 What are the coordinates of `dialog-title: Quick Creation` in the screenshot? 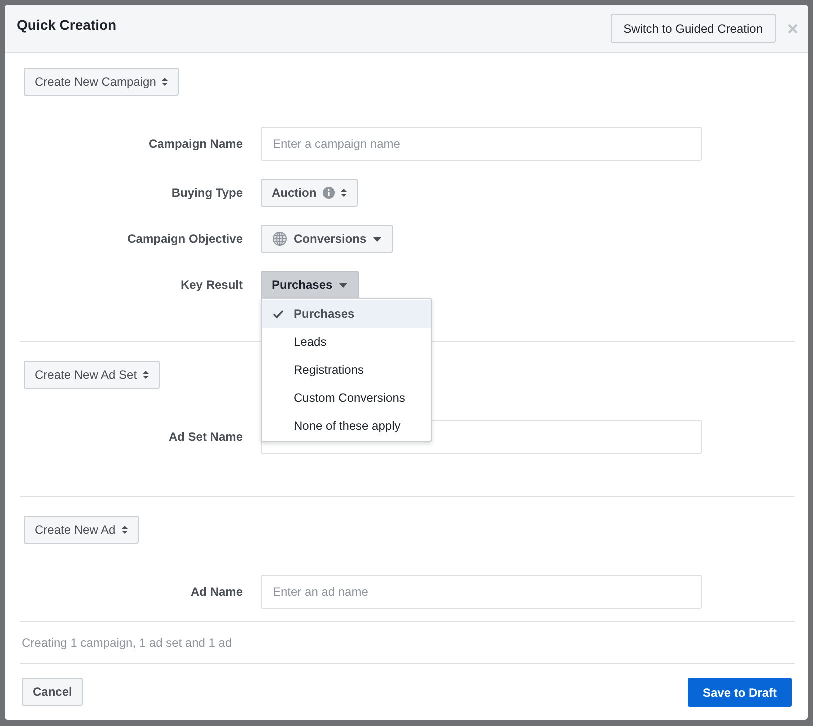 It's located at (67, 24).